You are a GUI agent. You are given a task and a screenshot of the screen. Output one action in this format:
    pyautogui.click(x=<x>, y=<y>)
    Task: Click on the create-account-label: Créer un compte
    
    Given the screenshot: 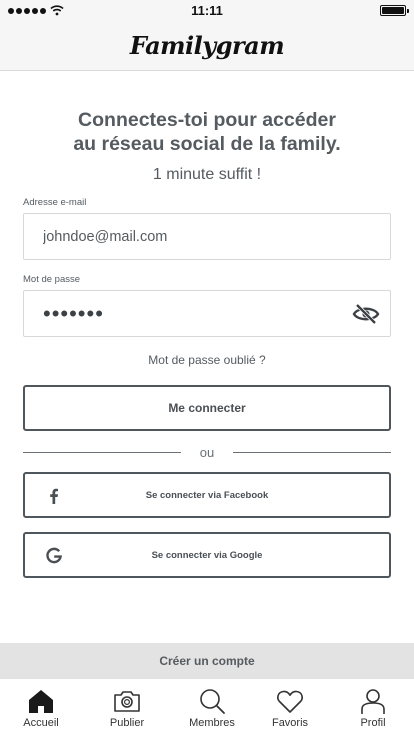 What is the action you would take?
    pyautogui.click(x=207, y=660)
    